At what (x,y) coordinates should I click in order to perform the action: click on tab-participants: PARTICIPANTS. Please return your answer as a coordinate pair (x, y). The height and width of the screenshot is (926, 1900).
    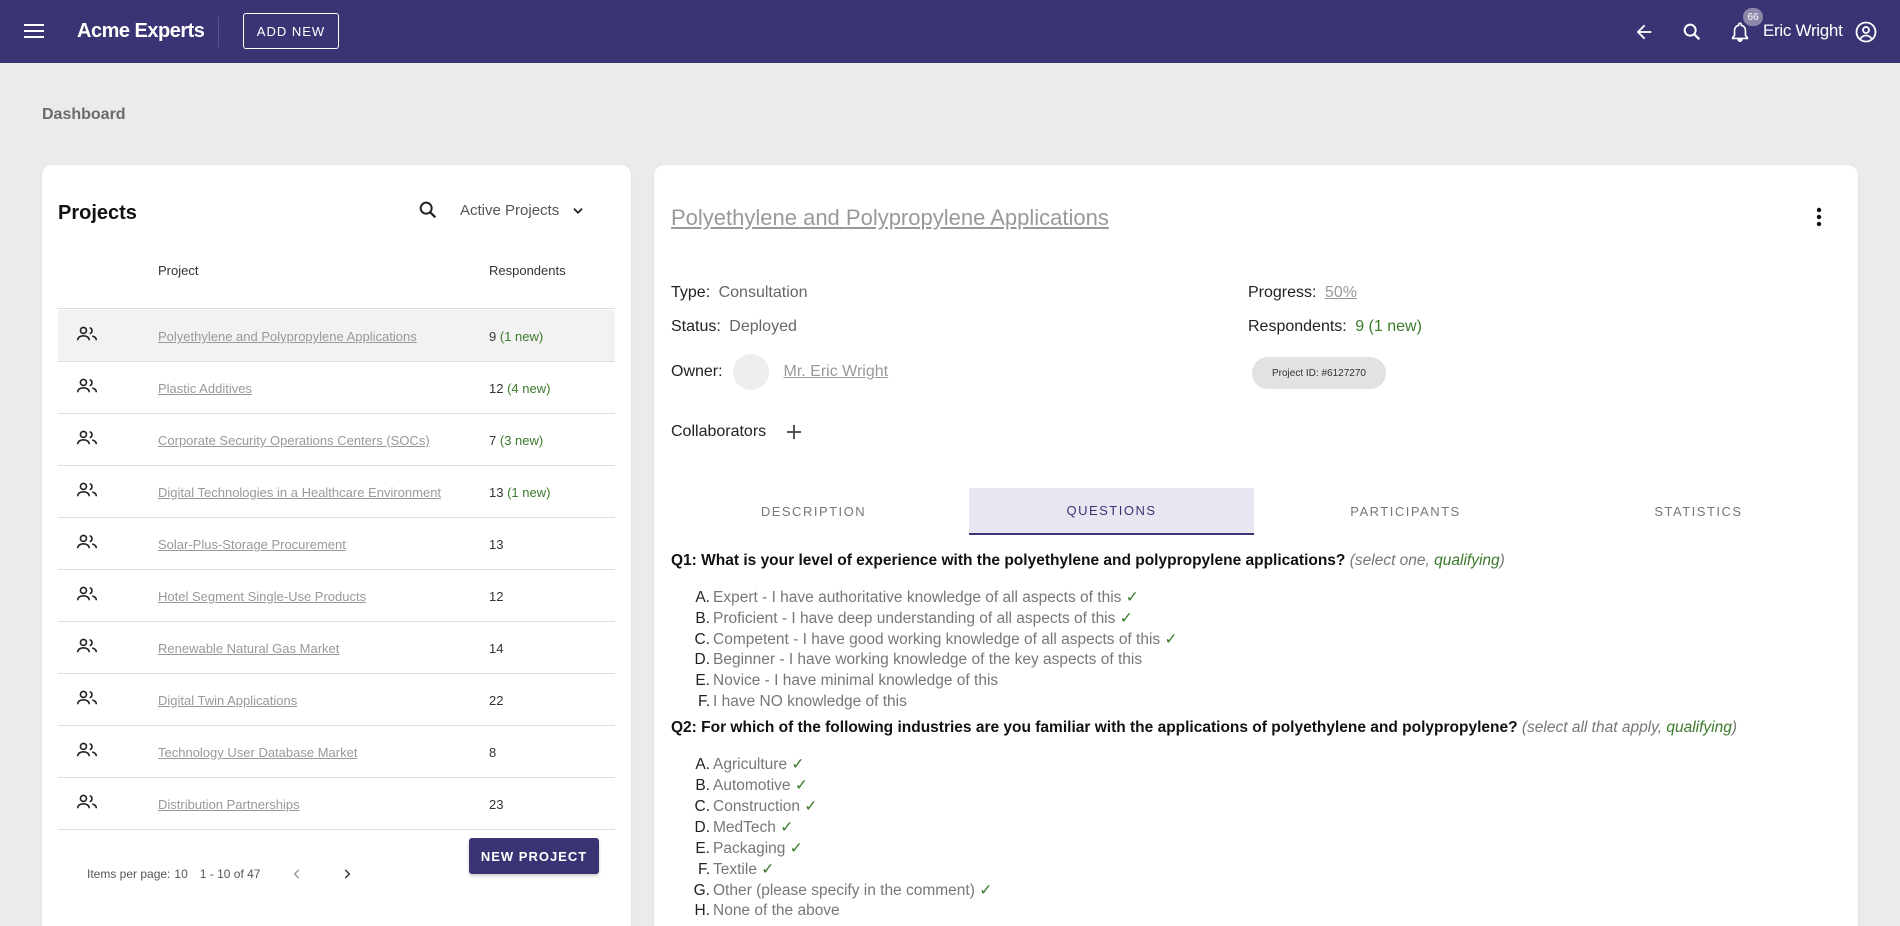
    Looking at the image, I should click on (1405, 511).